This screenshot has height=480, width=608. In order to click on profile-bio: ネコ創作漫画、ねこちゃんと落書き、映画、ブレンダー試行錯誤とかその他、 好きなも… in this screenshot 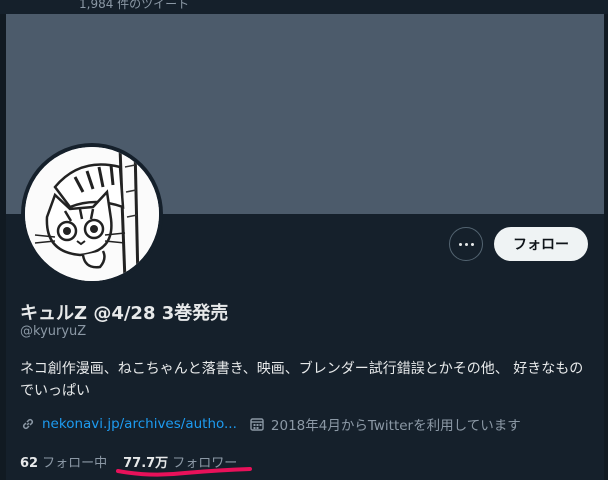, I will do `click(302, 380)`.